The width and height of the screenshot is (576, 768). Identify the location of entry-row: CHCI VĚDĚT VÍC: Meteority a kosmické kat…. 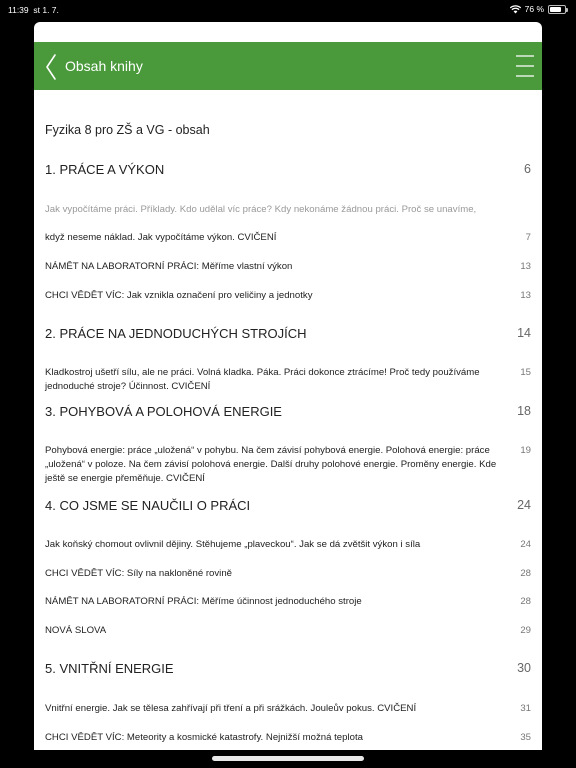
(288, 738).